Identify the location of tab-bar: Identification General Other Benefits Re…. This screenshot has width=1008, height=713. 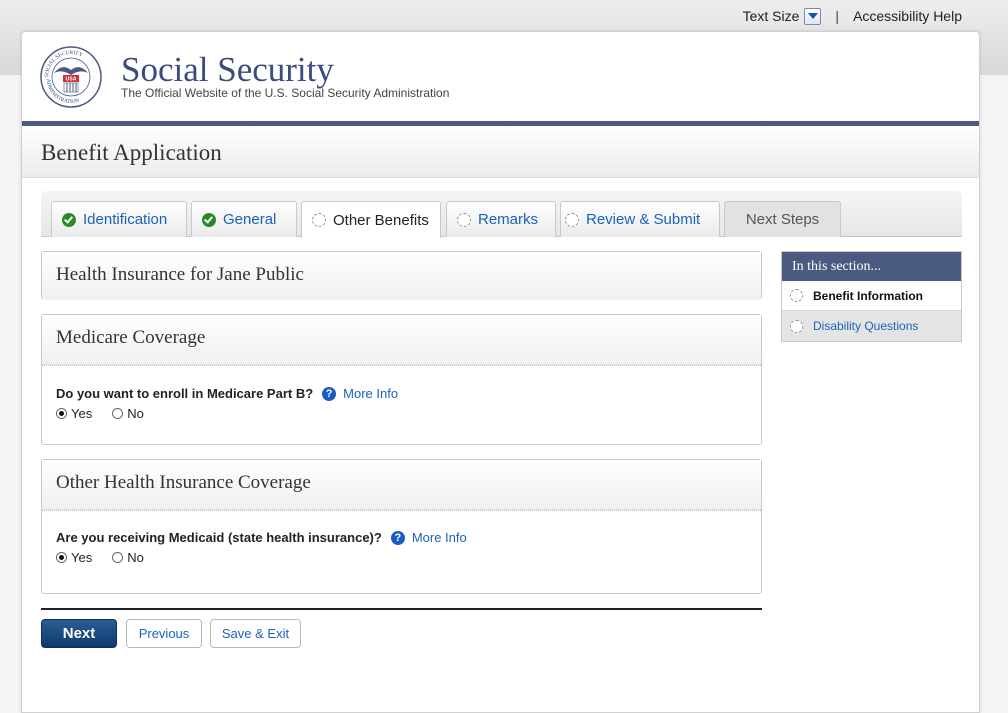
(501, 214).